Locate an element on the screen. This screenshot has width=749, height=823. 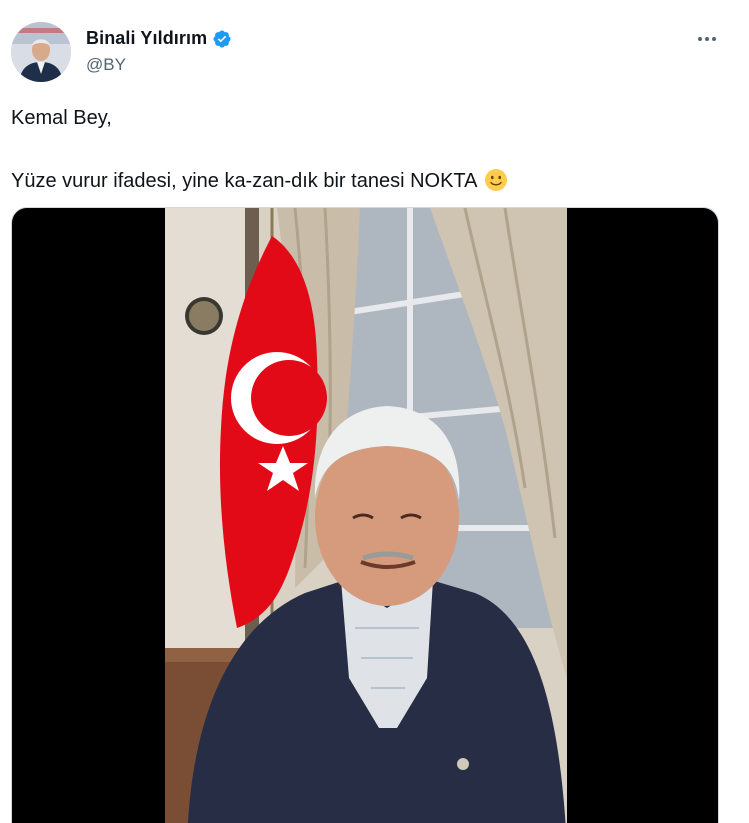
profile-photo-icon is located at coordinates (41, 52).